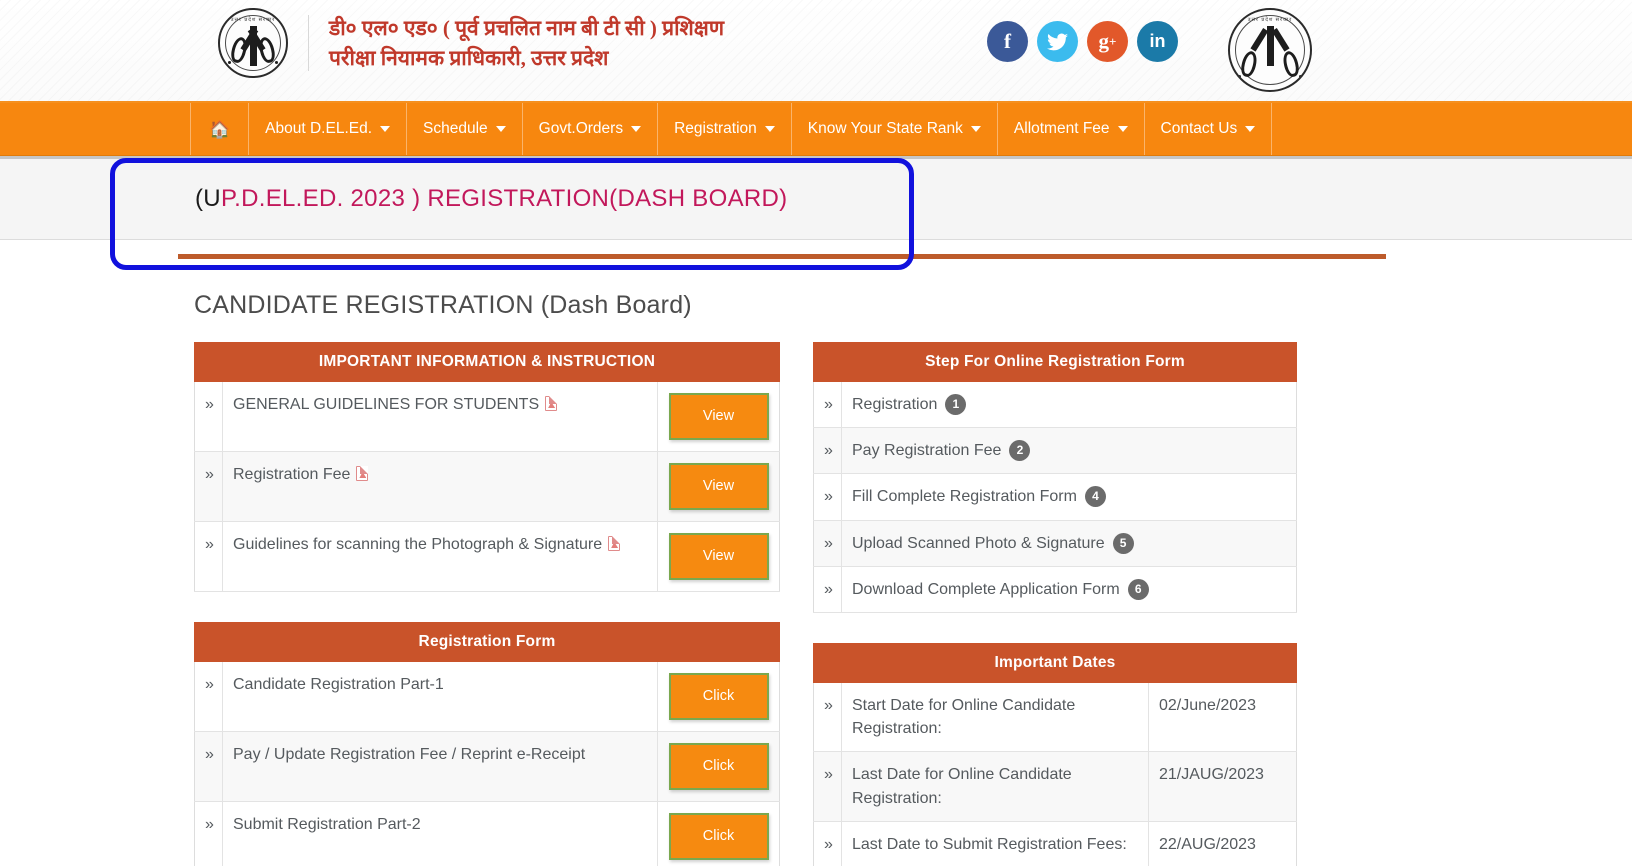  I want to click on nav-item-govt-orders: Govt.Orders, so click(591, 129).